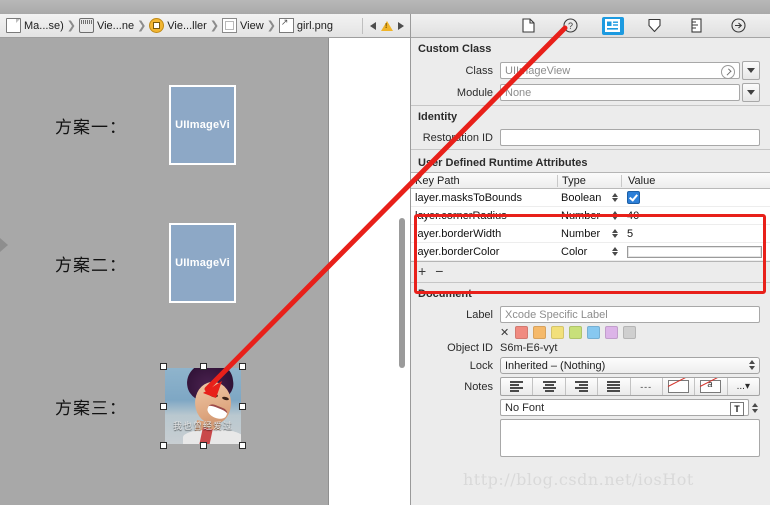  What do you see at coordinates (163, 406) in the screenshot?
I see `selection-handle-ml` at bounding box center [163, 406].